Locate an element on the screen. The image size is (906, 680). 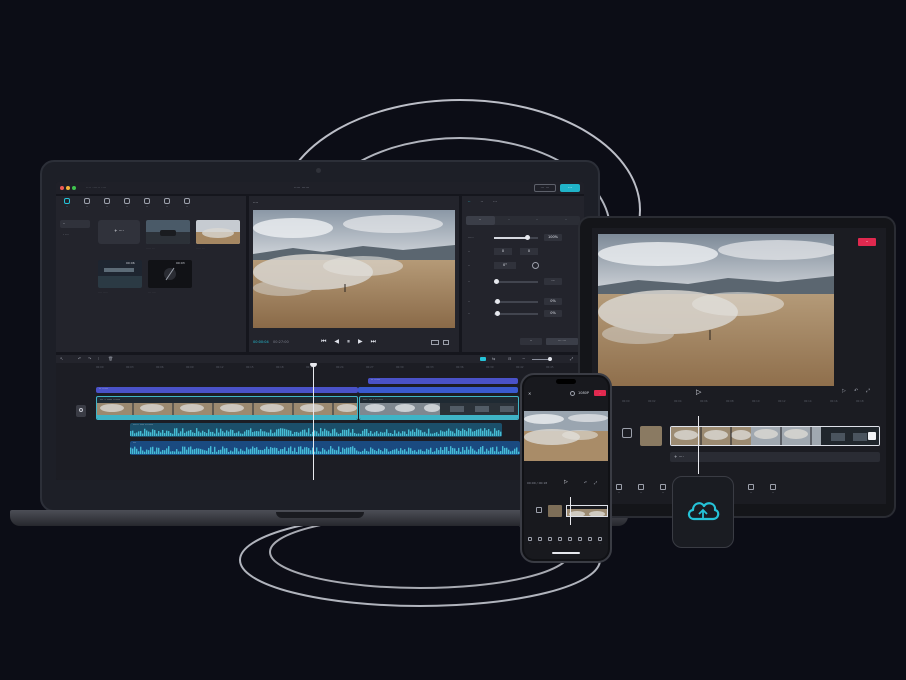
tab-video: ·· is located at coordinates (469, 201).